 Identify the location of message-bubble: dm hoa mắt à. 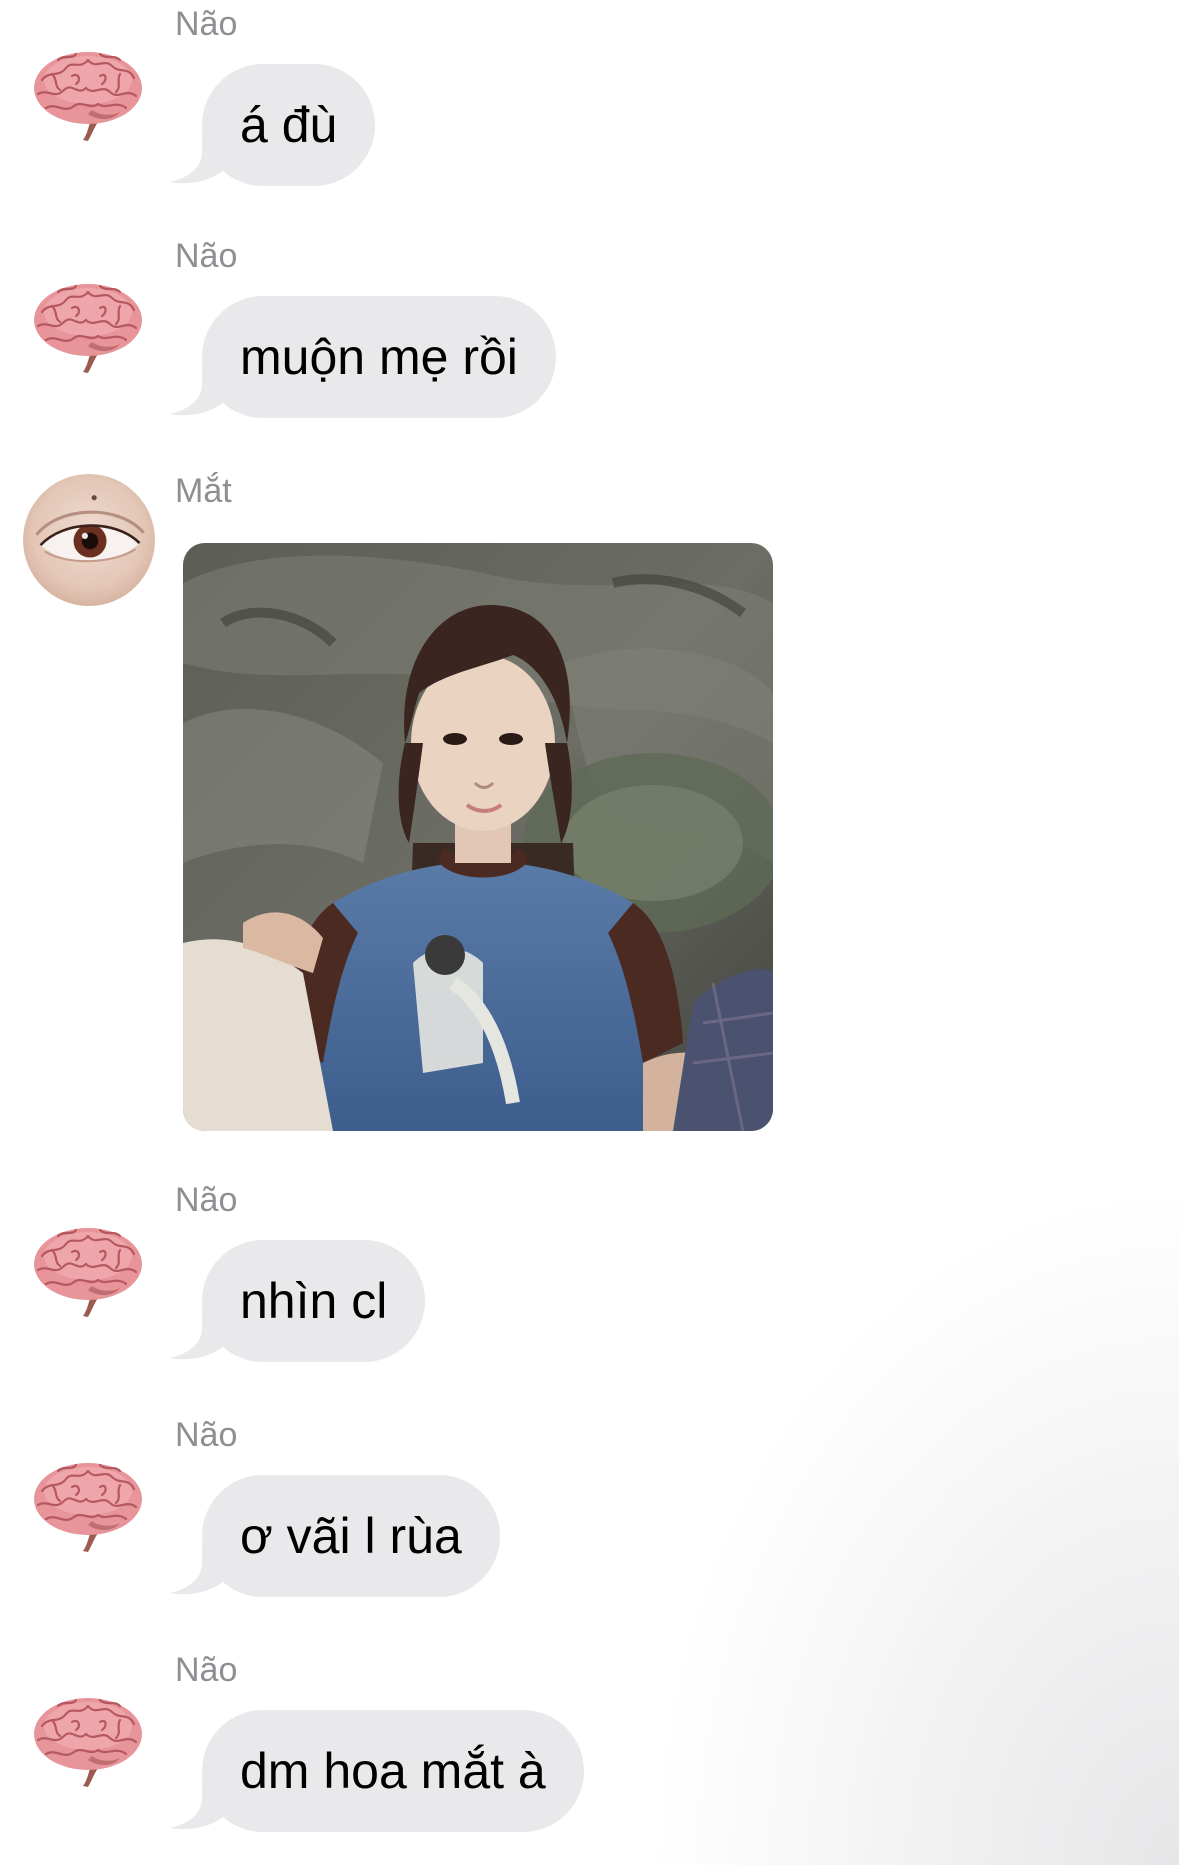
(393, 1771).